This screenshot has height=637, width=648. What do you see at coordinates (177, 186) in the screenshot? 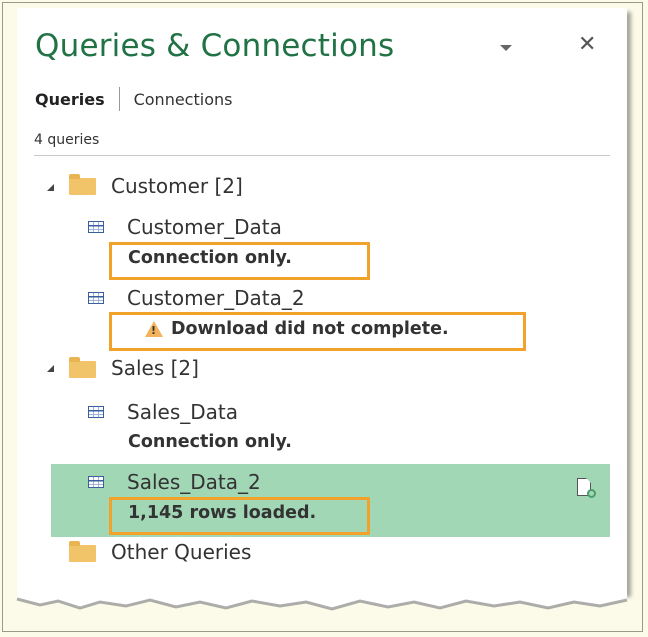
I see `group-label: Customer [2]` at bounding box center [177, 186].